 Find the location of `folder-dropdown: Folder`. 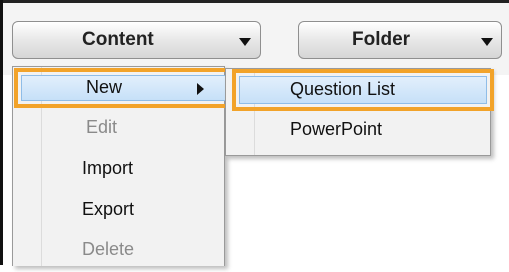

folder-dropdown: Folder is located at coordinates (400, 40).